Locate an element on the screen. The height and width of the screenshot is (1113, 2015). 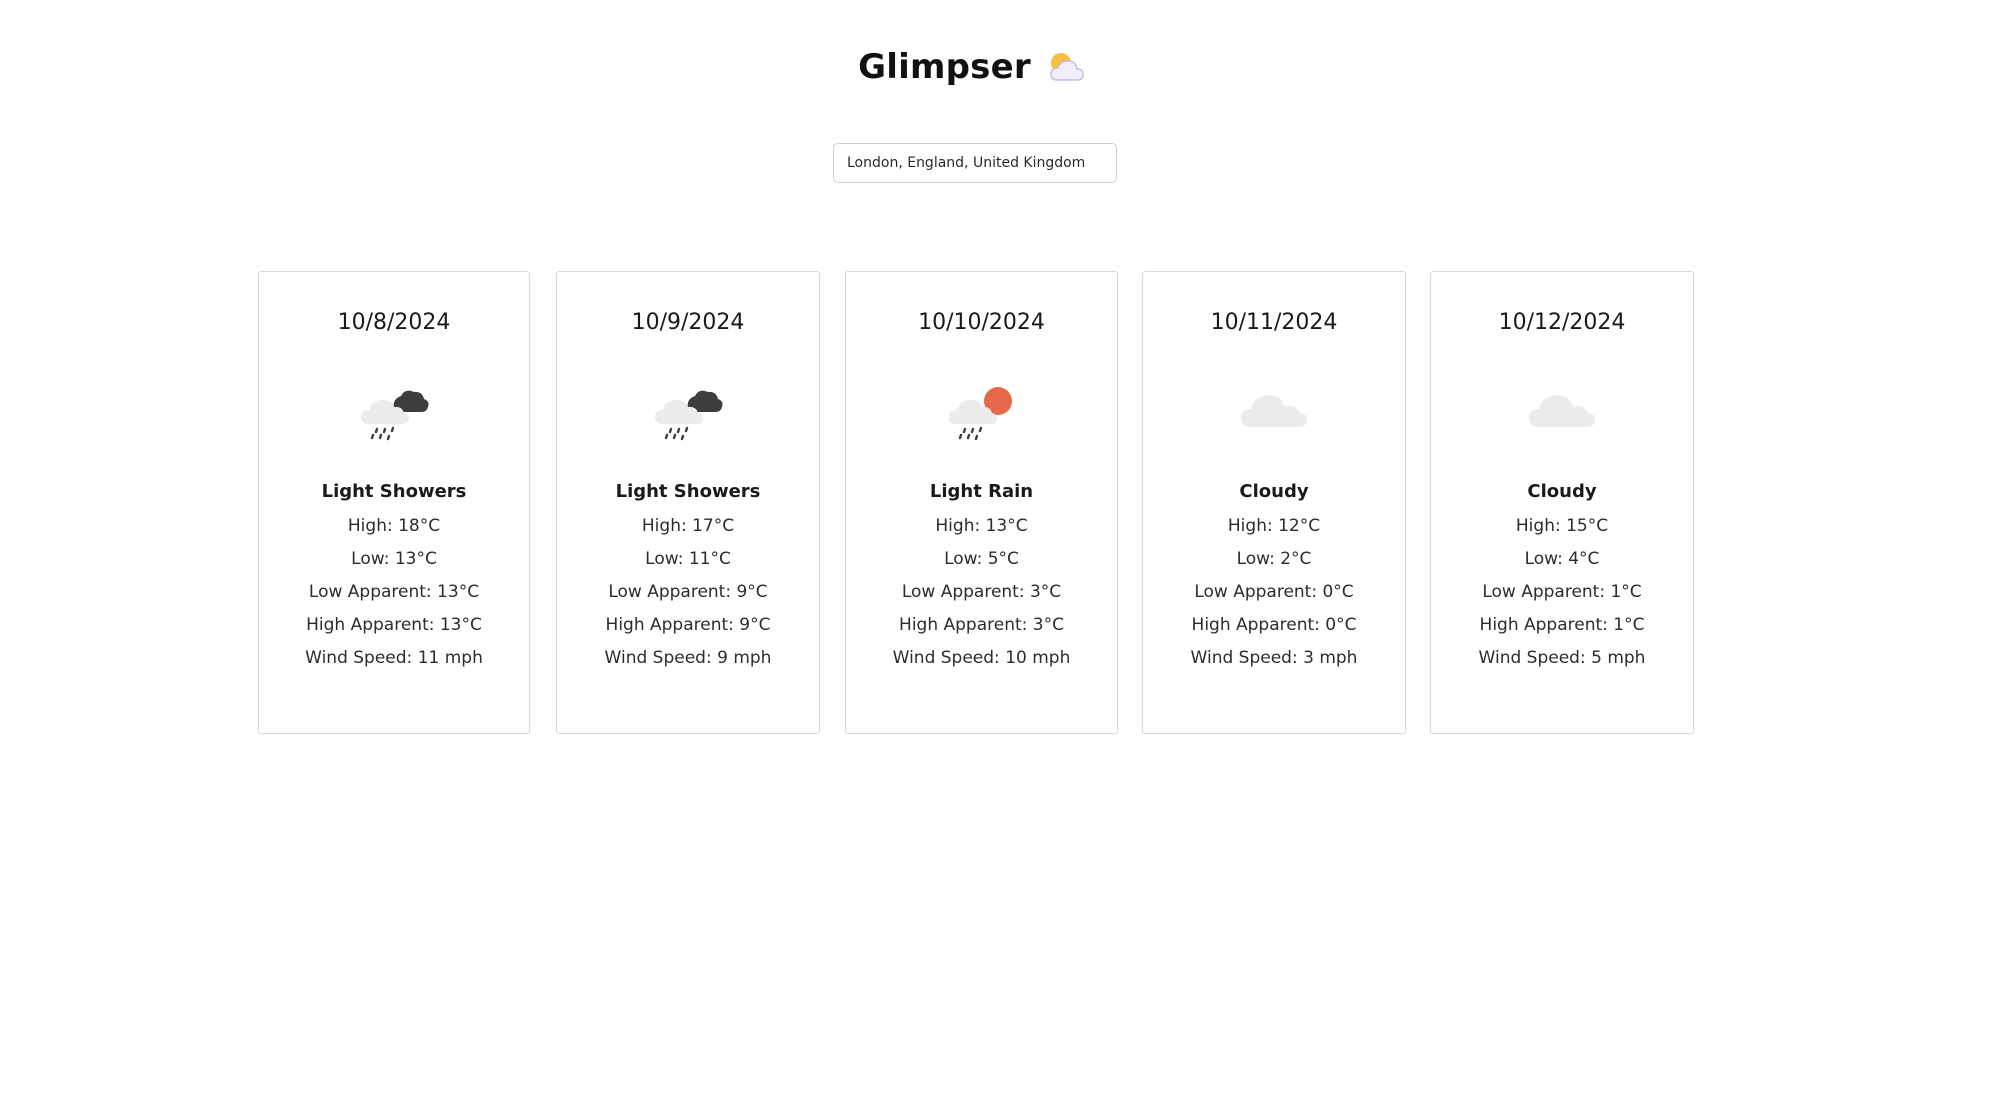
location-search is located at coordinates (975, 163).